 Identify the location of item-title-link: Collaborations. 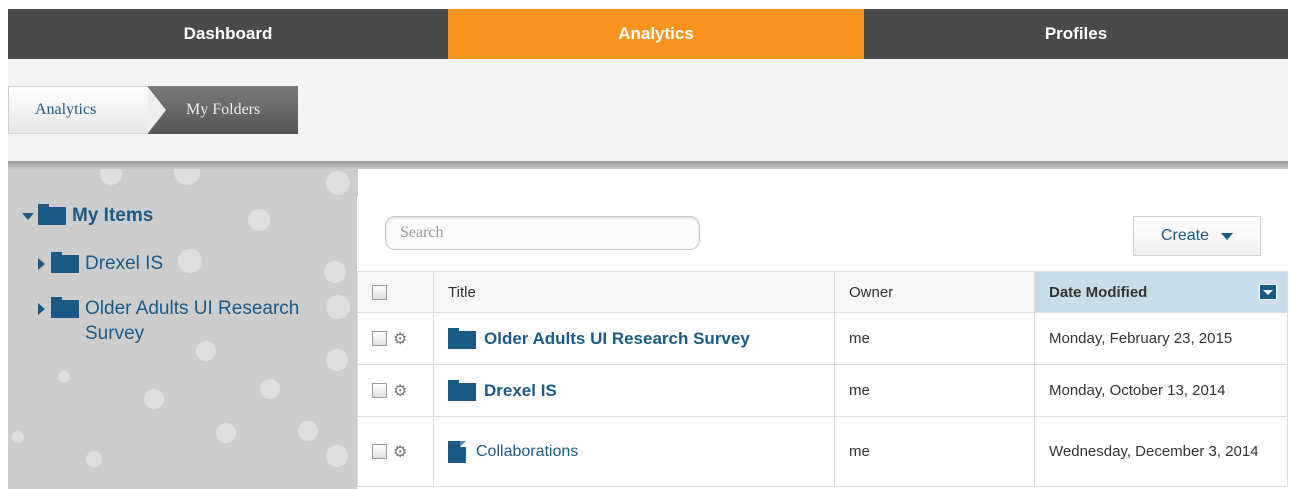
(527, 452).